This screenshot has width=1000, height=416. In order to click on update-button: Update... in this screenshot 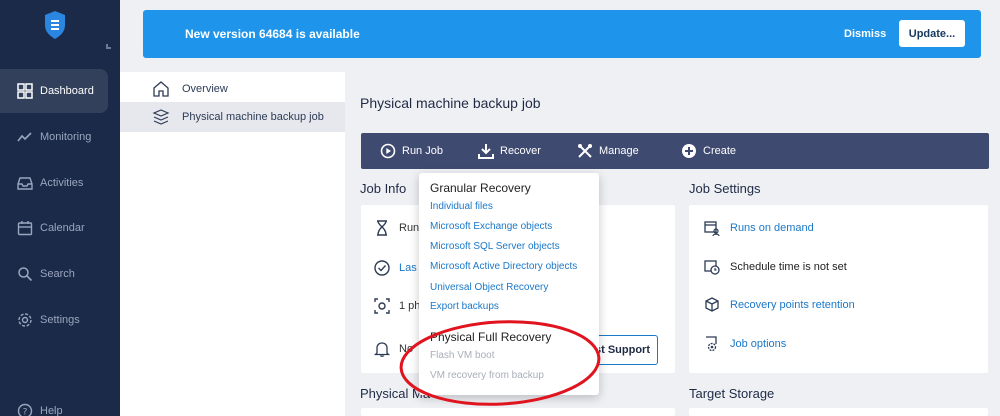, I will do `click(932, 33)`.